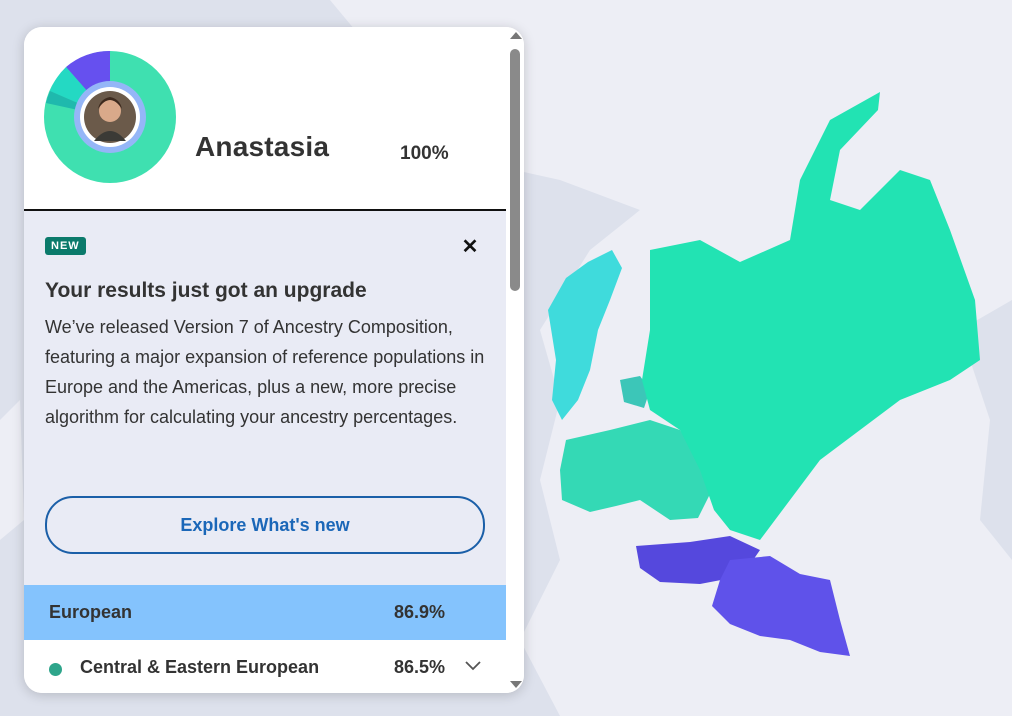 This screenshot has height=716, width=1012. I want to click on ancestry-donut-chart, so click(110, 117).